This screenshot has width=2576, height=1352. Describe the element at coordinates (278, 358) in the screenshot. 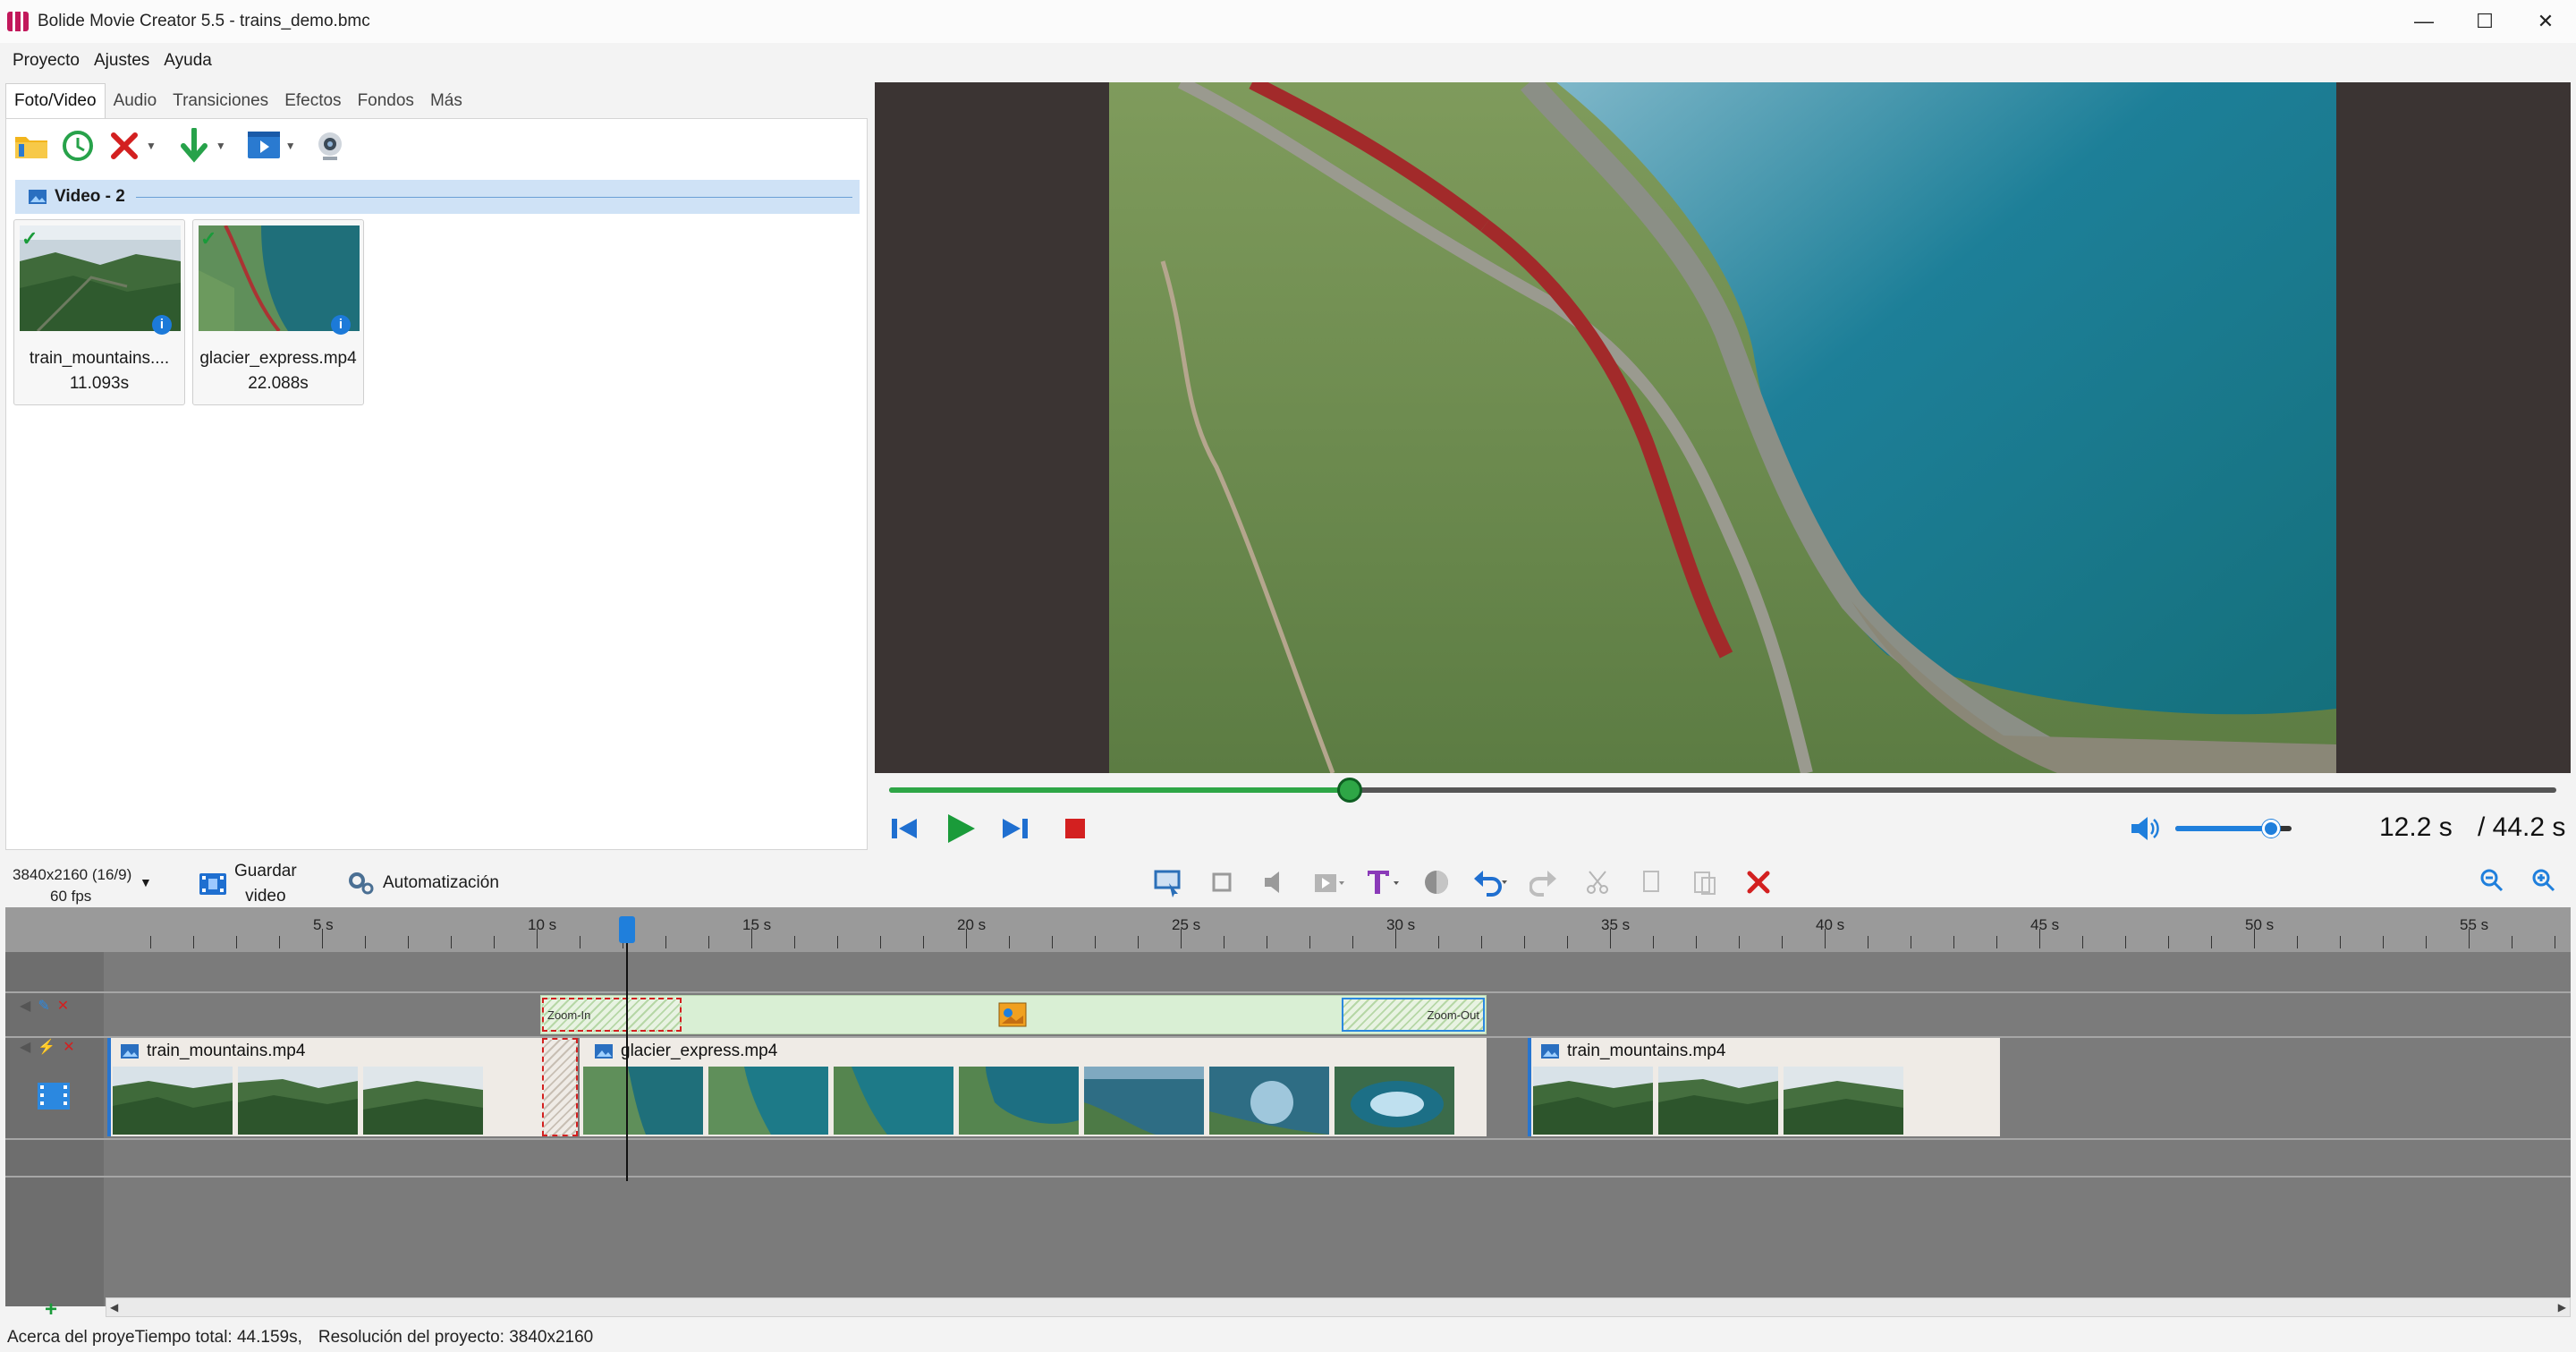

I see `library-item-name: glacier_express.mp4` at that location.